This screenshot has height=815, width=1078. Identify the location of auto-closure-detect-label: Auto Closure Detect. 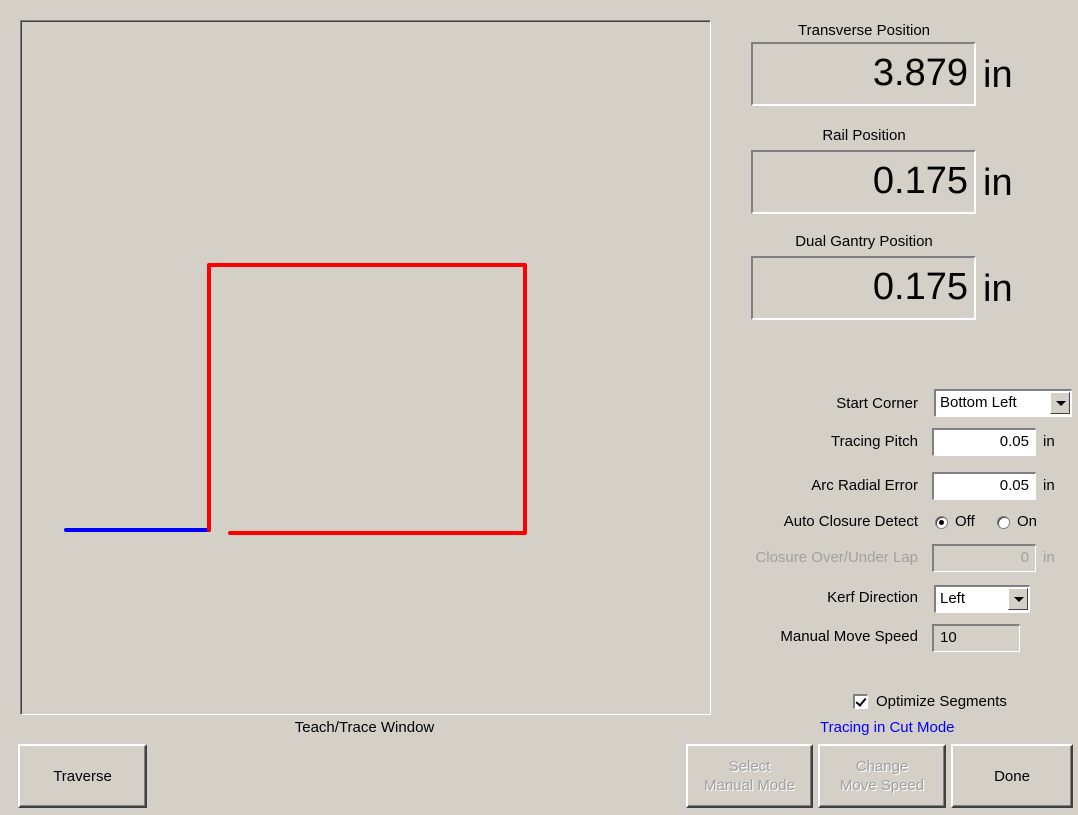
(850, 521).